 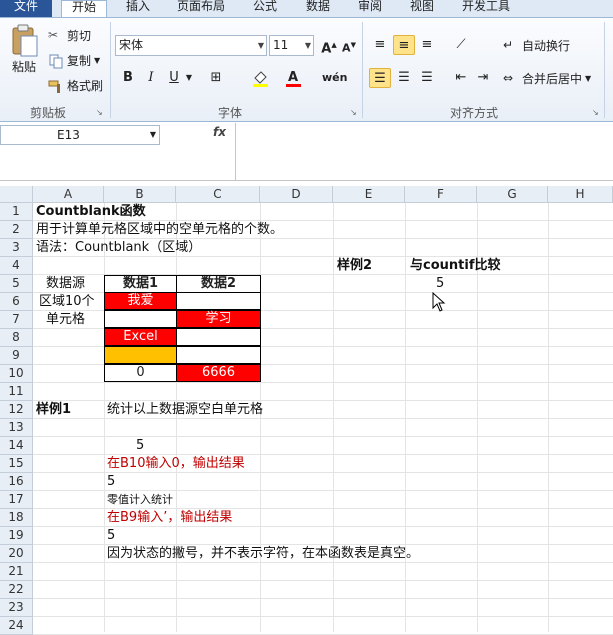 I want to click on tab-formulas: 公式, so click(x=265, y=8).